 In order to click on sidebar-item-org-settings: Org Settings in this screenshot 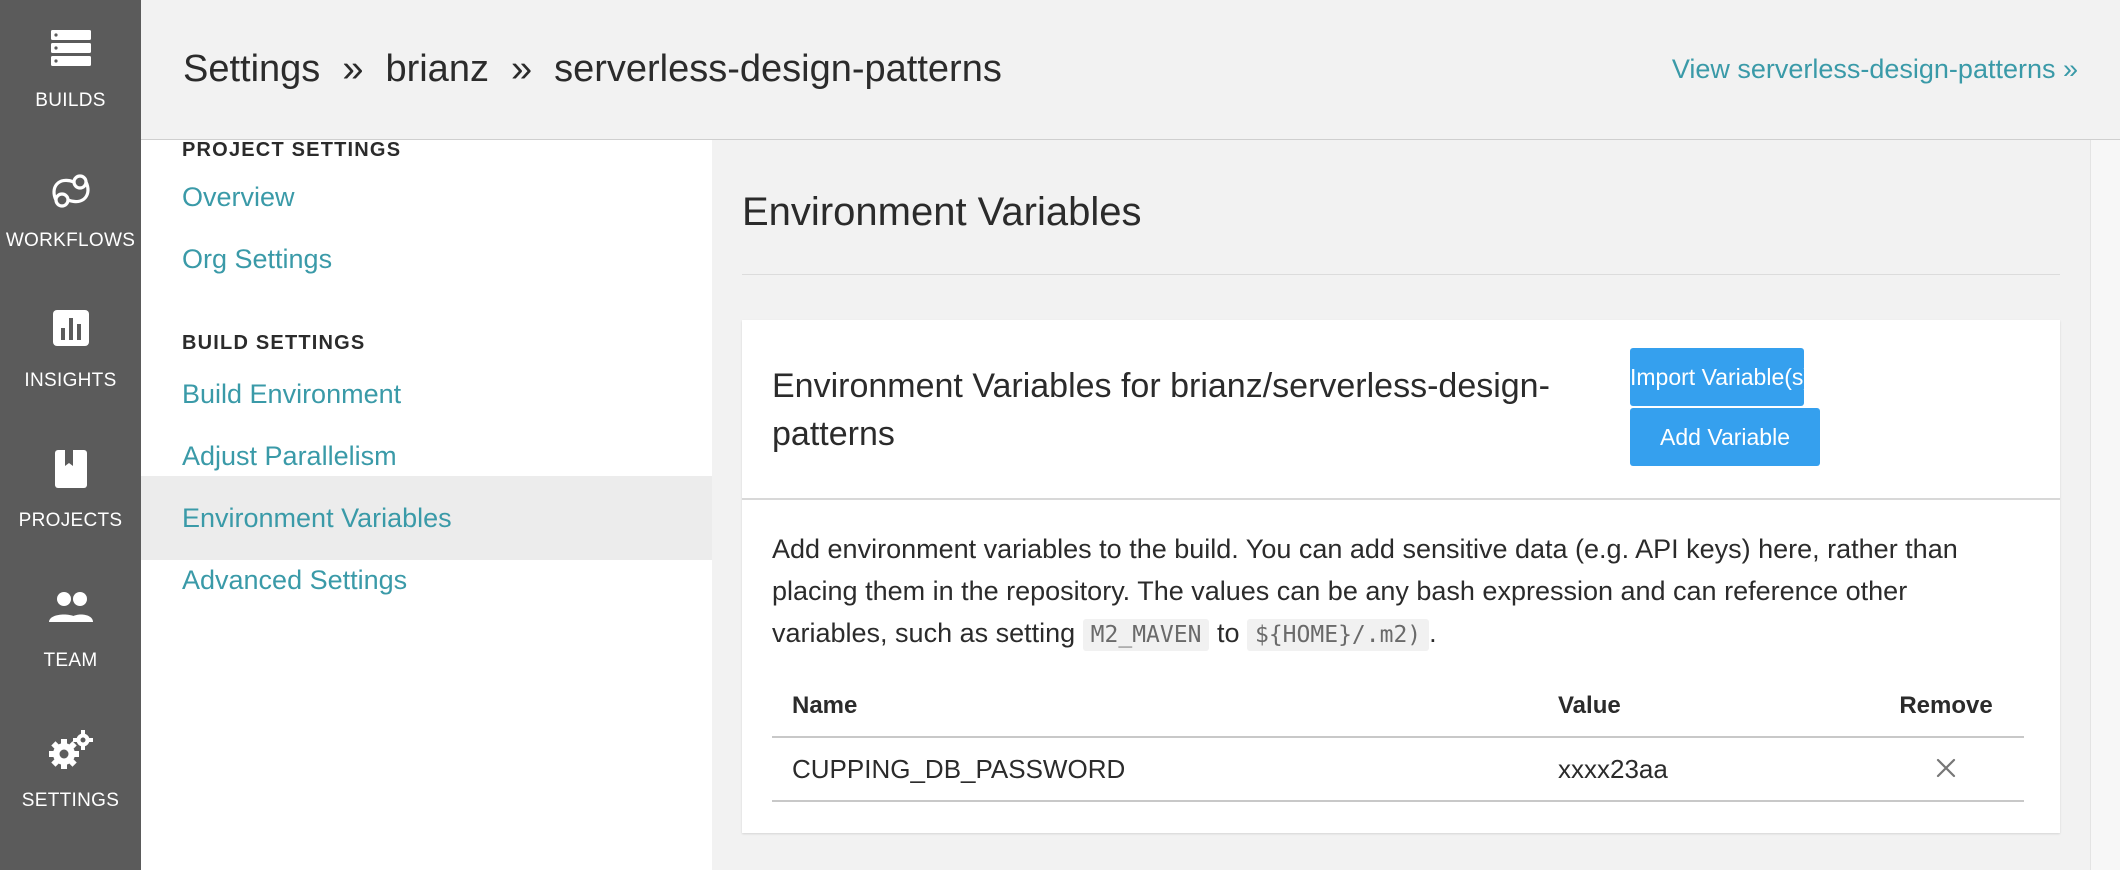, I will do `click(426, 259)`.